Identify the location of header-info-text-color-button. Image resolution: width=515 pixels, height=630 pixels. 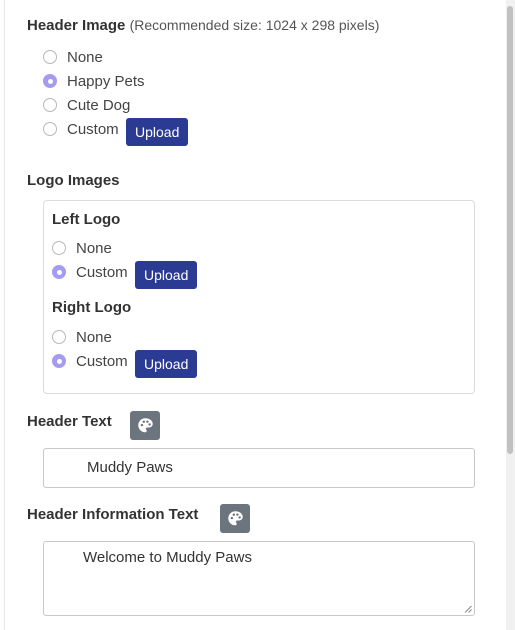
(235, 518).